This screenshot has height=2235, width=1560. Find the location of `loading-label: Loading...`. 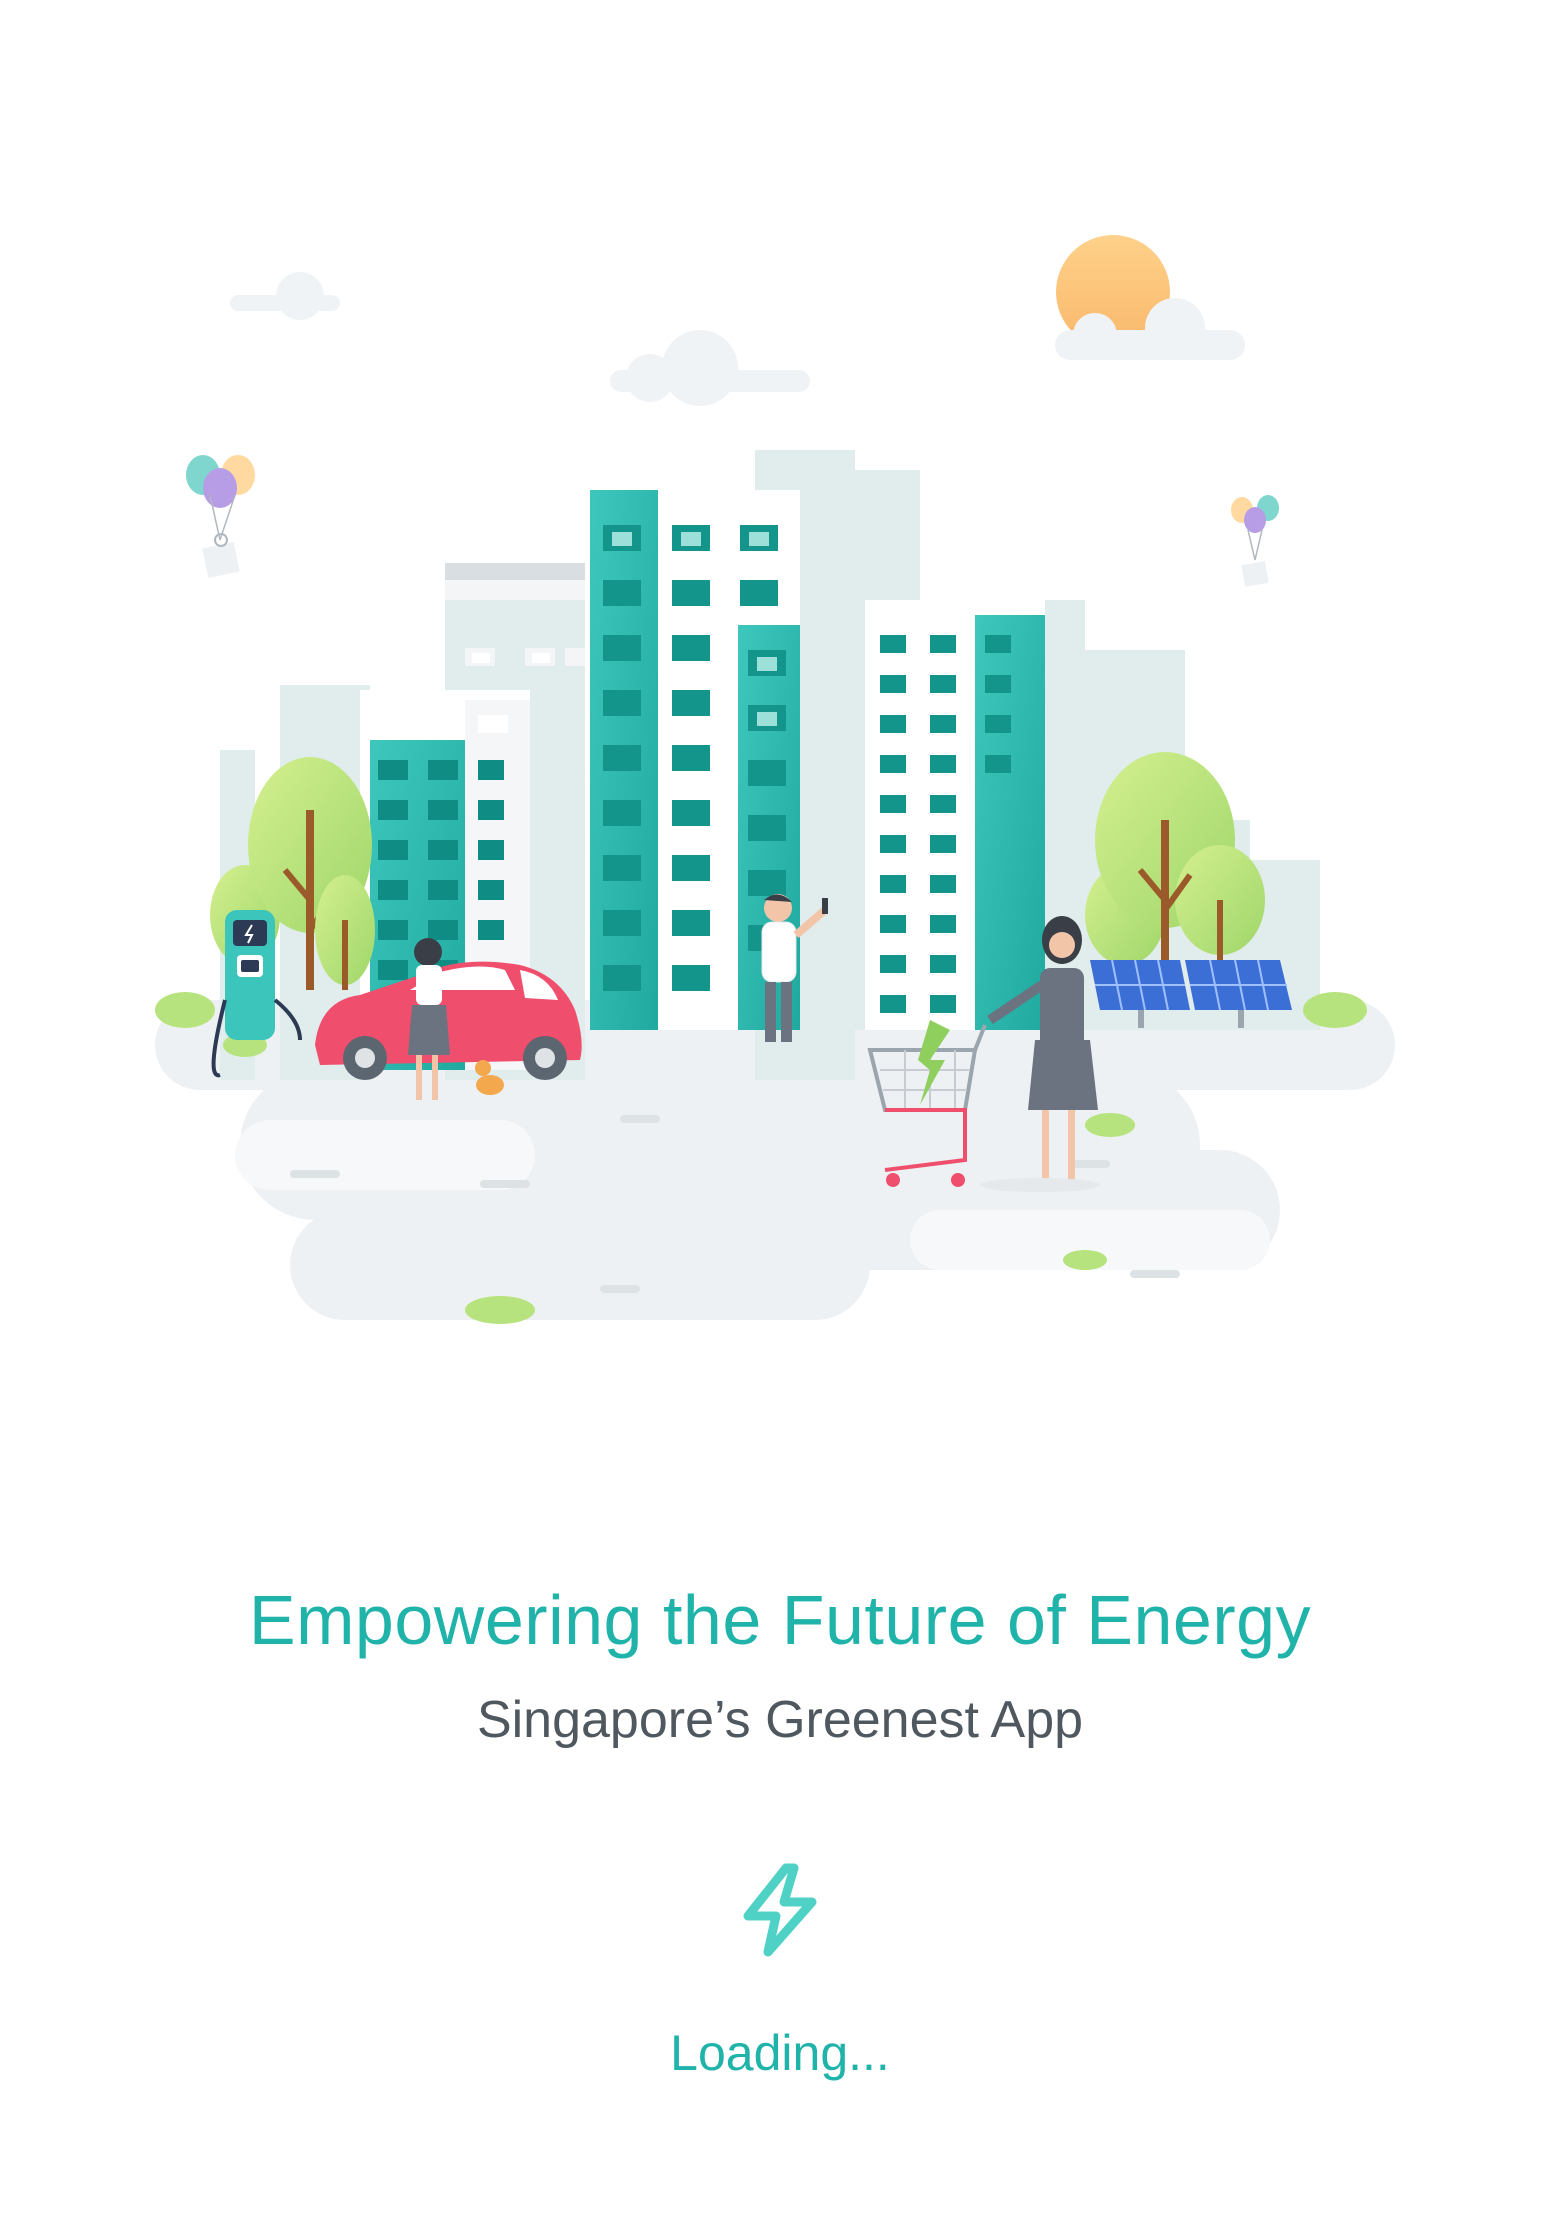

loading-label: Loading... is located at coordinates (780, 2053).